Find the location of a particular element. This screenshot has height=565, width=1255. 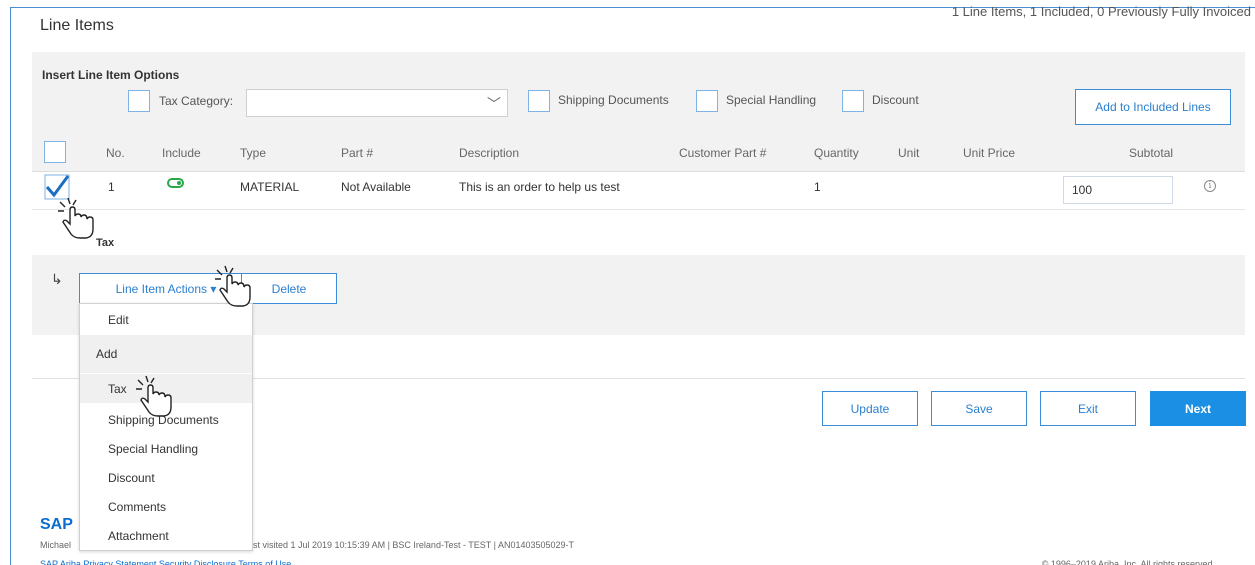

tax-category-select: ﹀ is located at coordinates (377, 103).